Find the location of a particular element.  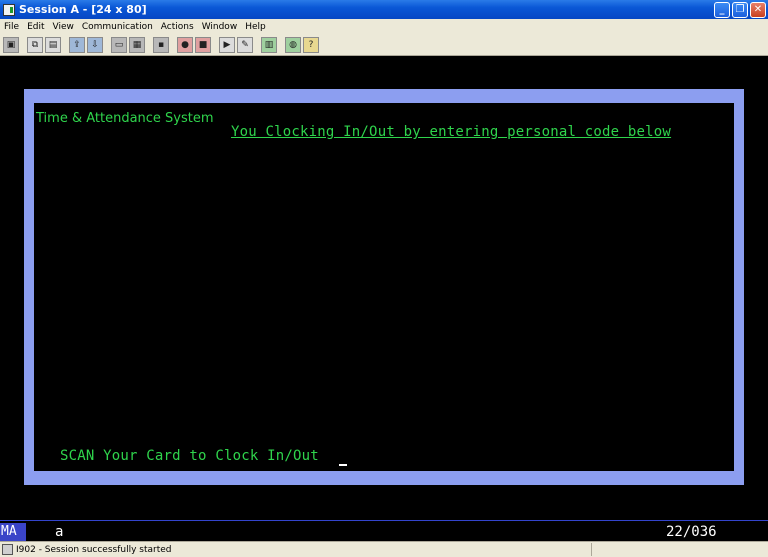

toolbar: ▣ ⧉ ▤ ⇪ ⇩ ▭ ▦ ▪ ● ■ ▶ ✎ ▥ ◍ ? is located at coordinates (384, 45).